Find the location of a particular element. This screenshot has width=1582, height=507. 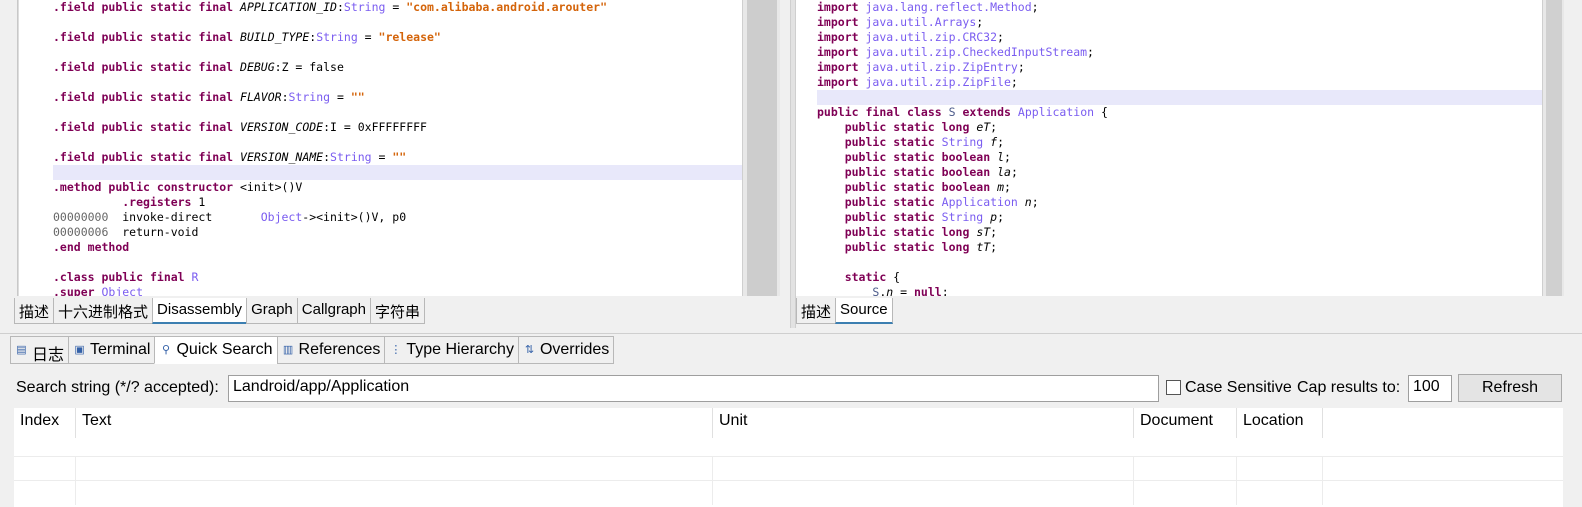

bottom-tab-references: ▥ References is located at coordinates (331, 350).